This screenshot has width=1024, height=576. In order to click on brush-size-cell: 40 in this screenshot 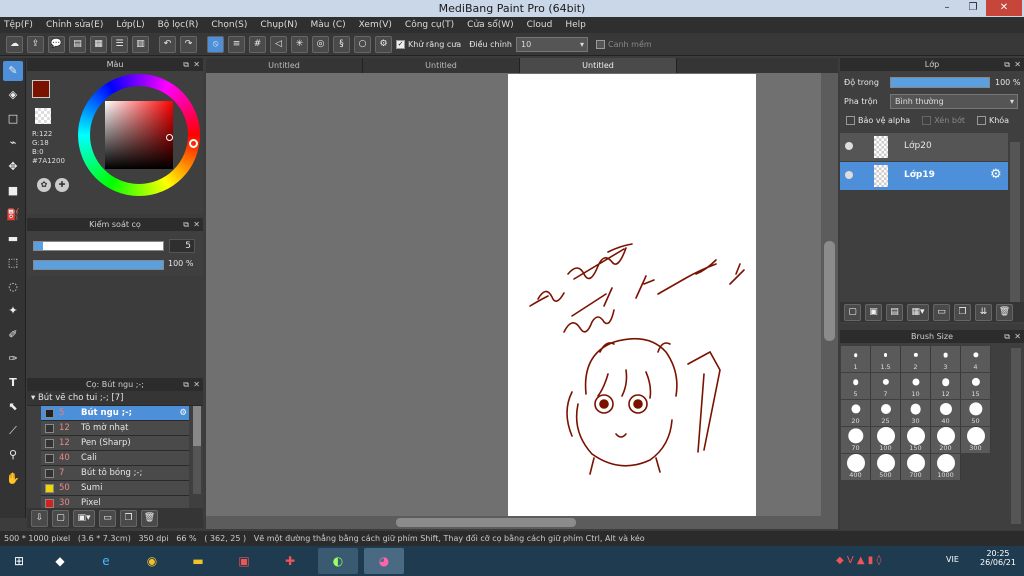, I will do `click(946, 413)`.